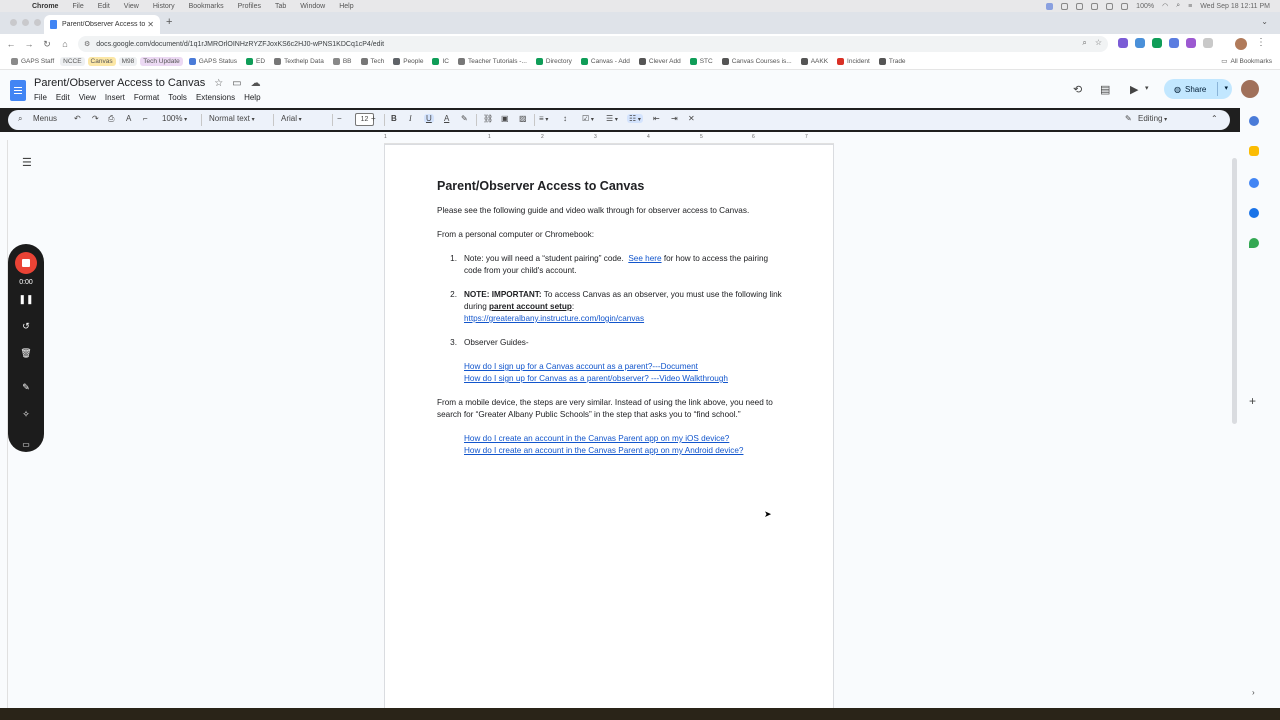 Image resolution: width=1280 pixels, height=720 pixels. What do you see at coordinates (206, 6) in the screenshot?
I see `menubar-item-bookmarks: Bookmarks` at bounding box center [206, 6].